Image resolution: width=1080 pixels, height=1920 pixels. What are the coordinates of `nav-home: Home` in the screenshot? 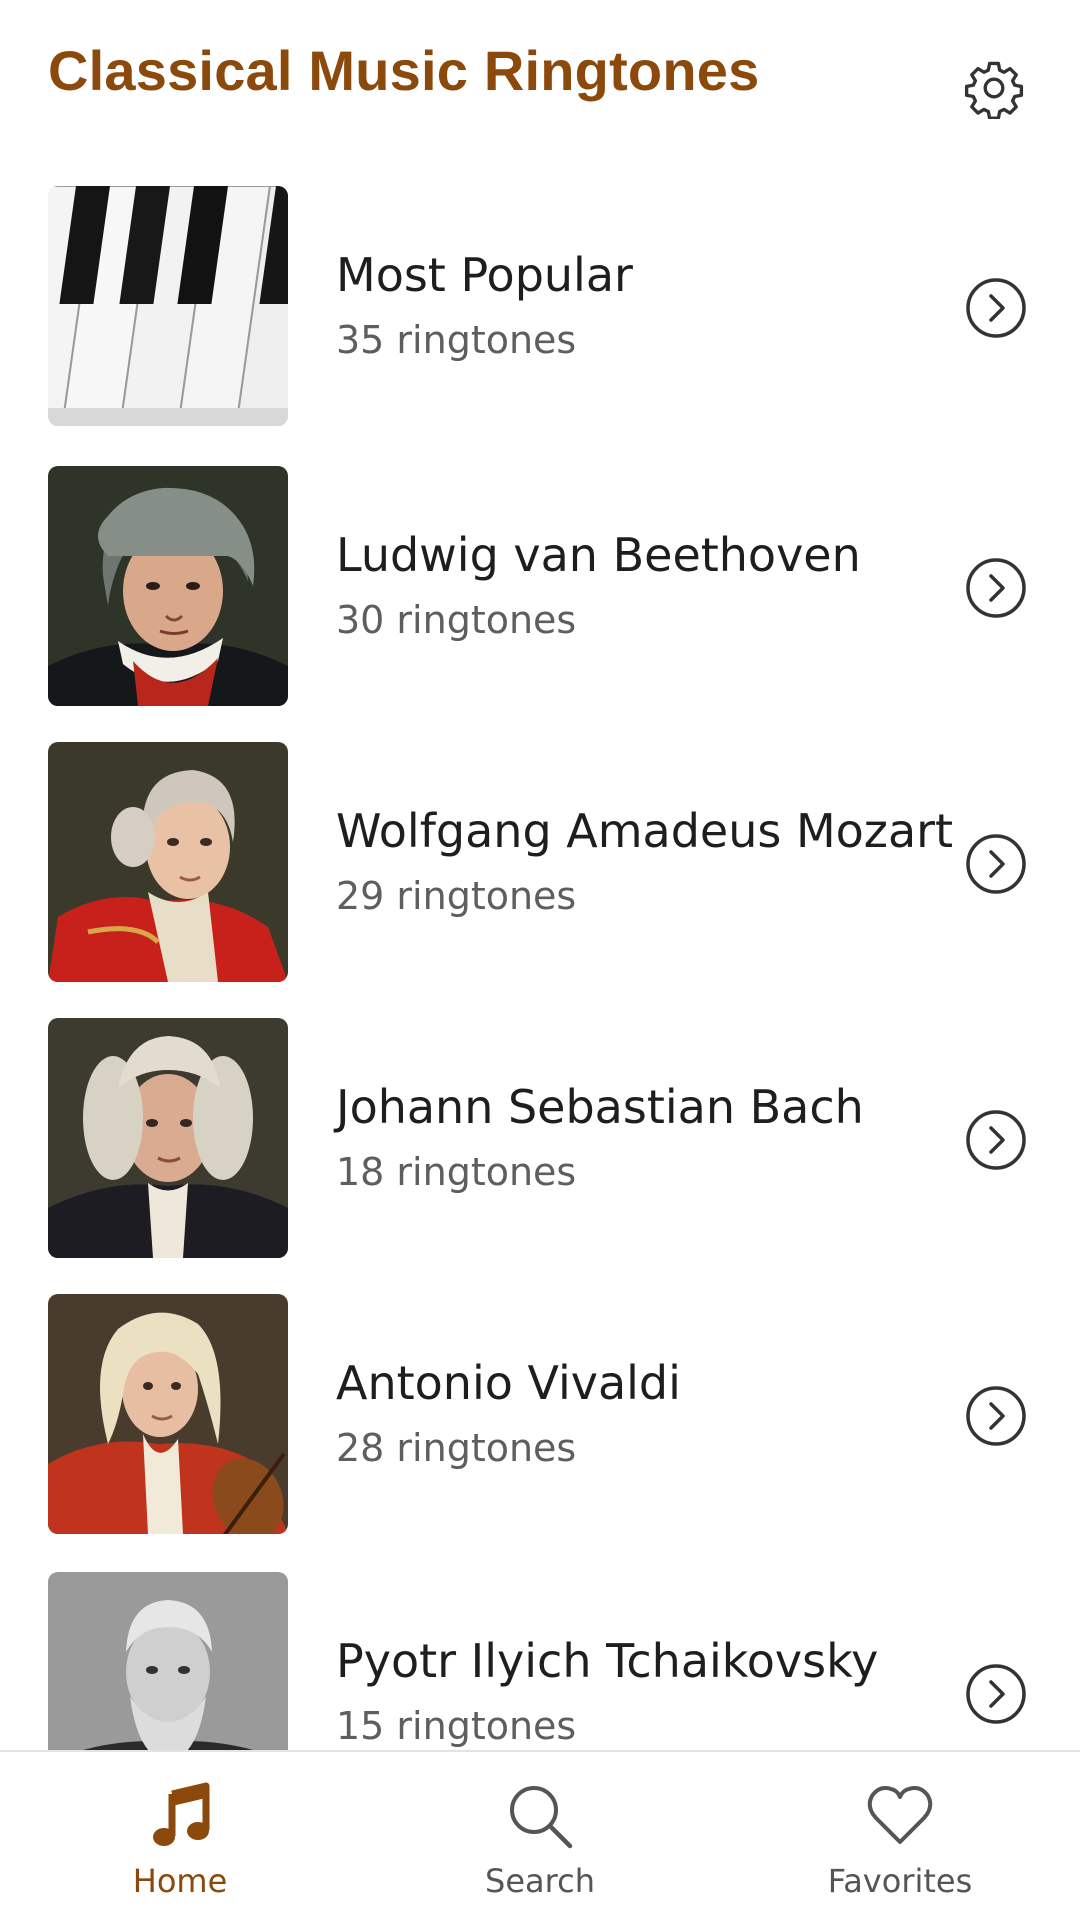 It's located at (180, 1836).